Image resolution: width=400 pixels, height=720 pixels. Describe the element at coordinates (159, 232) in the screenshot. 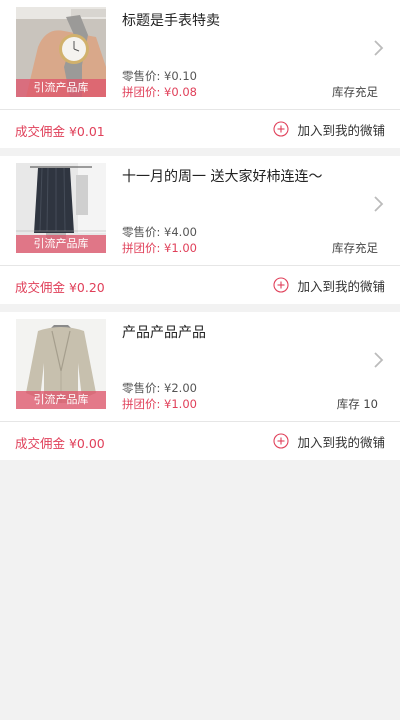

I see `retail-price: 零售价: ¥4.00` at that location.